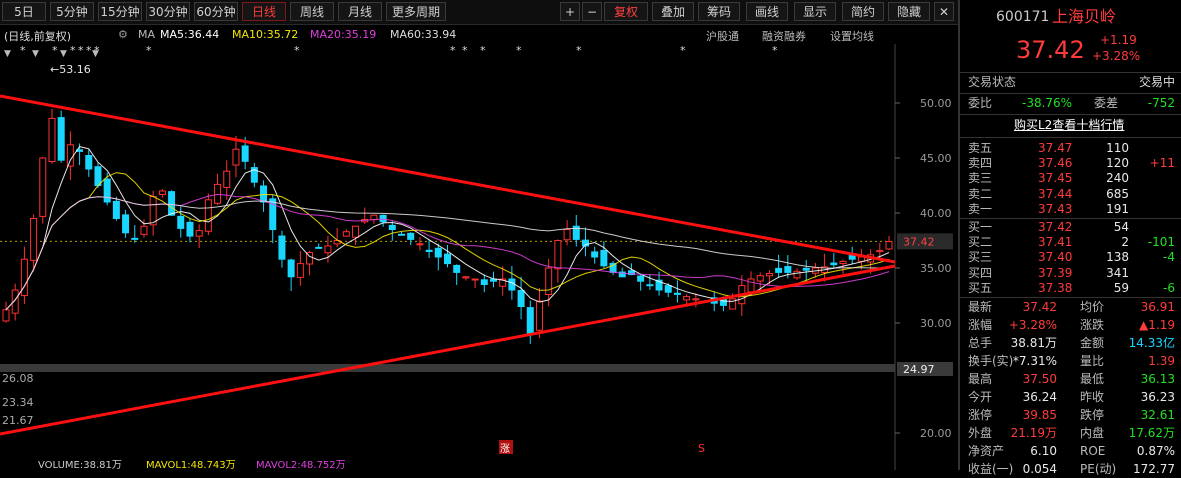 The height and width of the screenshot is (478, 1181). Describe the element at coordinates (1071, 273) in the screenshot. I see `buy-row: 买四 37.39 341` at that location.